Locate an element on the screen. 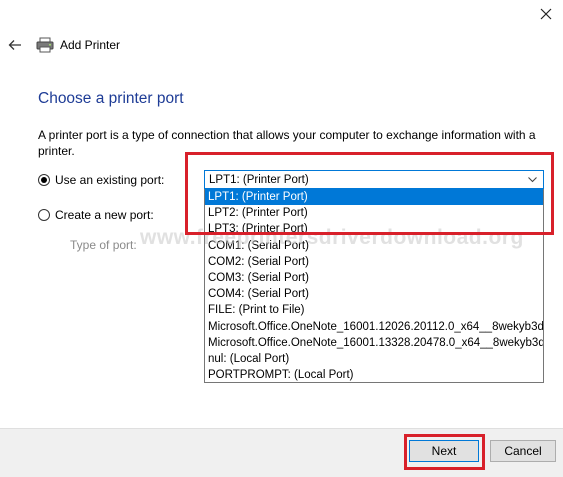 This screenshot has width=563, height=477. existing-port-label: Use an existing port: is located at coordinates (109, 180).